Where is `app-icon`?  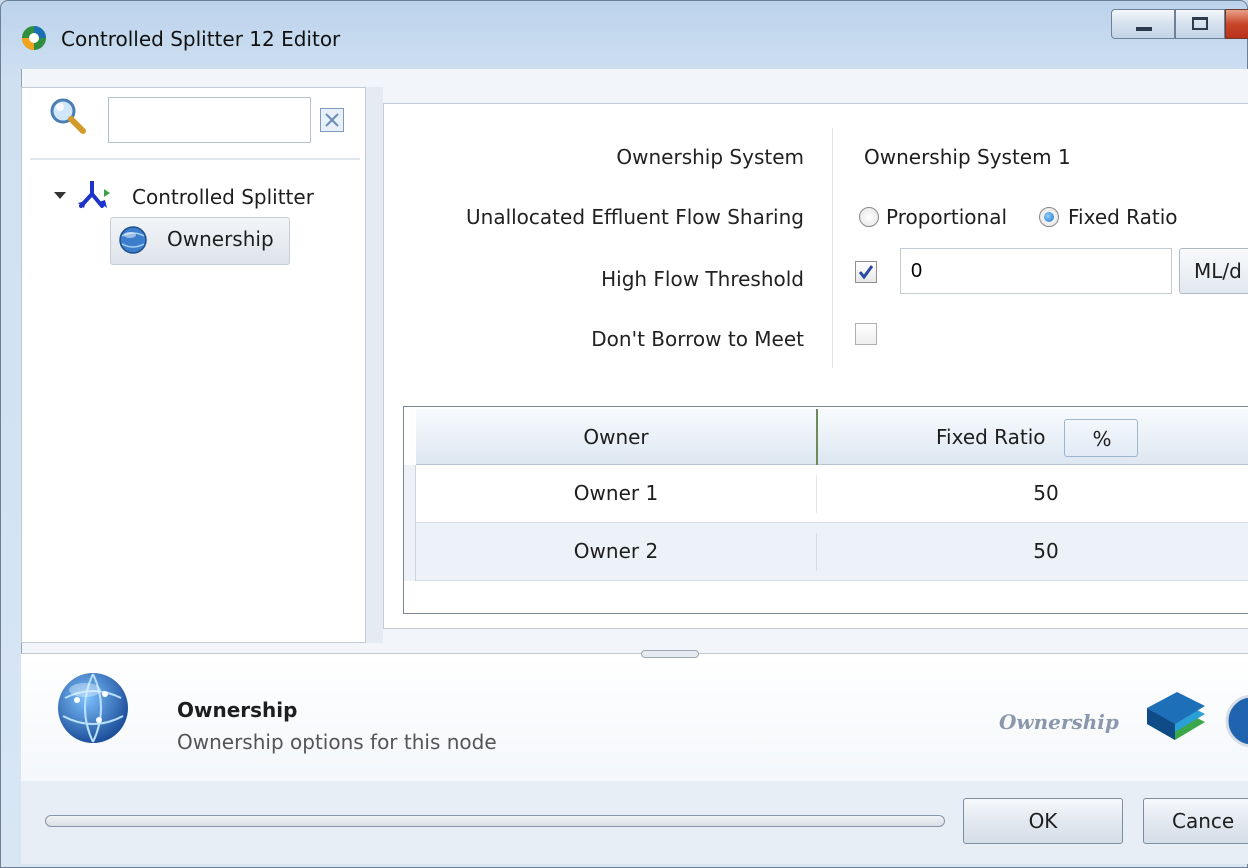
app-icon is located at coordinates (34, 38).